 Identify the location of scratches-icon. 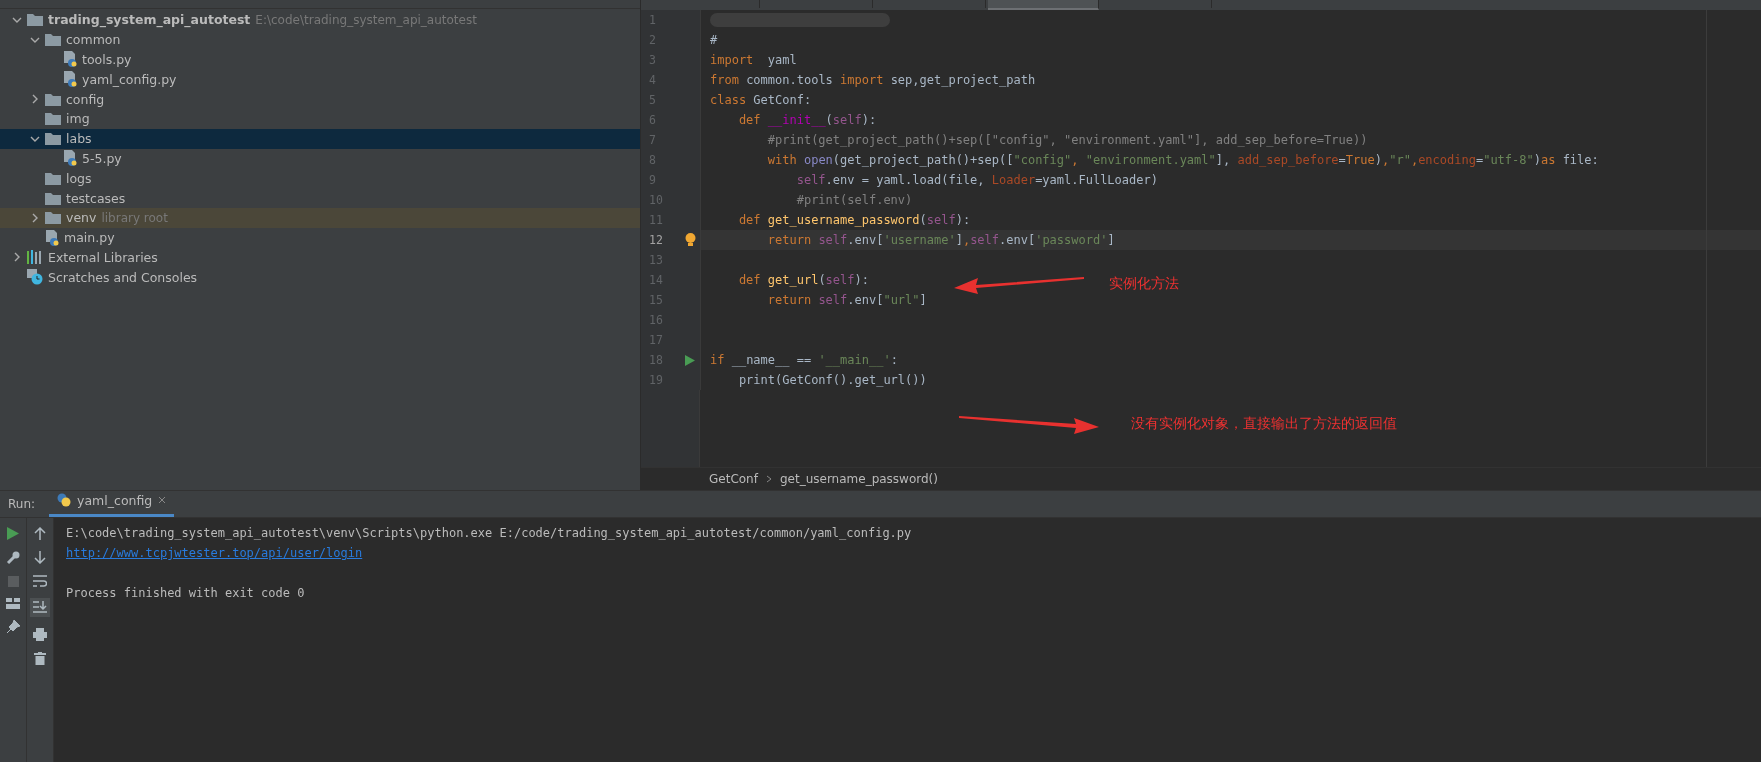
(35, 277).